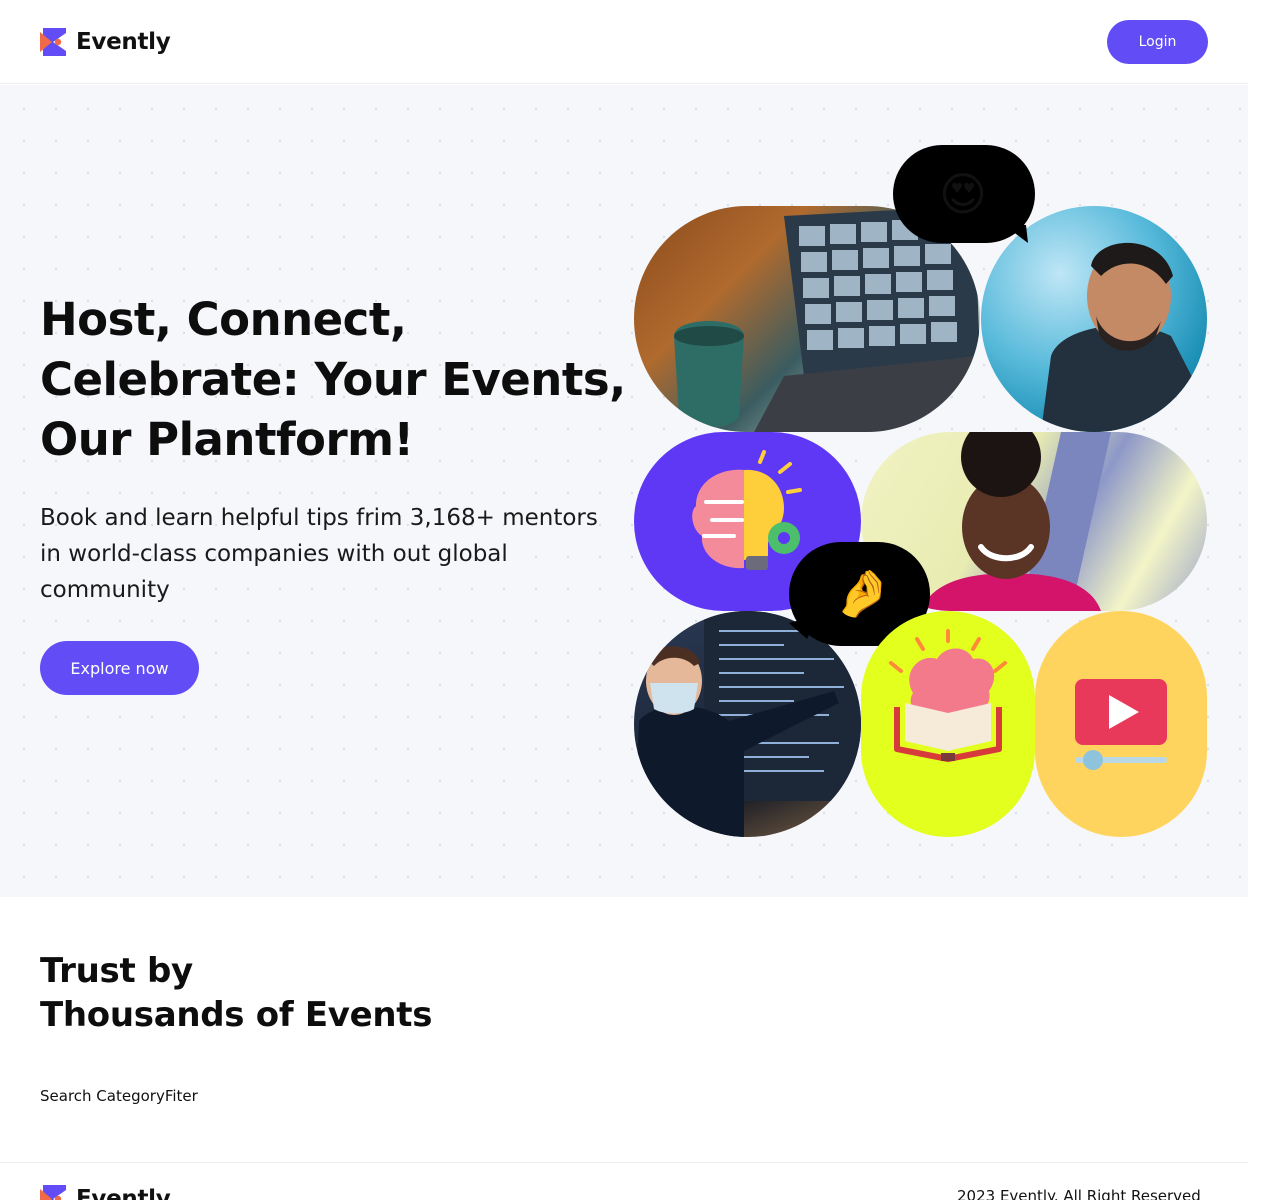 Image resolution: width=1280 pixels, height=1200 pixels. What do you see at coordinates (116, 971) in the screenshot?
I see `trust-title-line1: Trust by` at bounding box center [116, 971].